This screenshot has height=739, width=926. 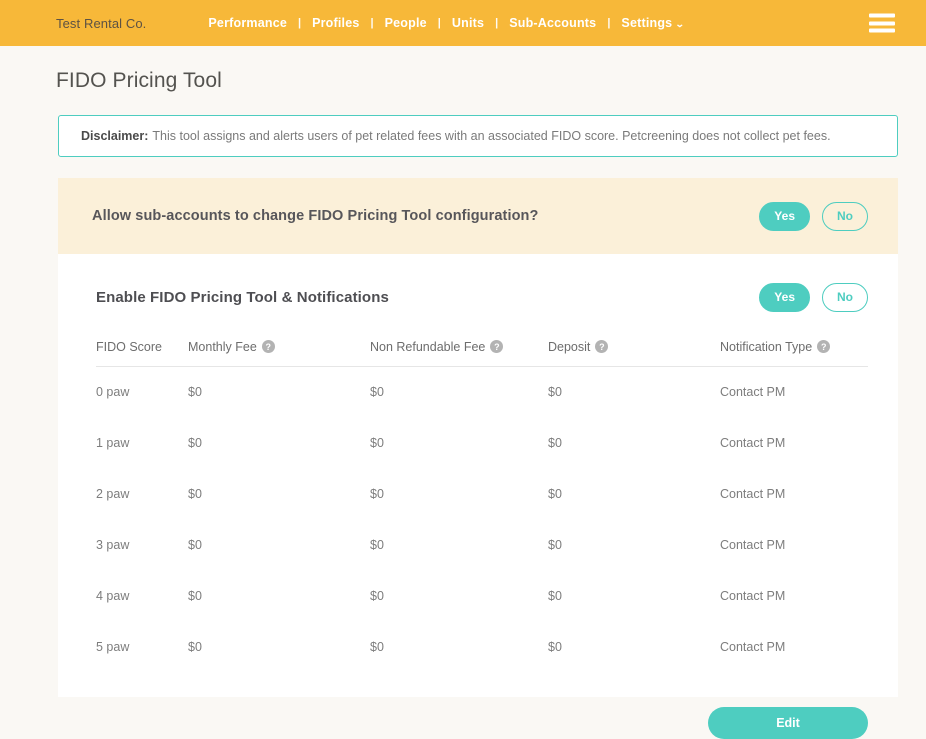 What do you see at coordinates (497, 347) in the screenshot?
I see `help-icon-non-refundable-fee: ?` at bounding box center [497, 347].